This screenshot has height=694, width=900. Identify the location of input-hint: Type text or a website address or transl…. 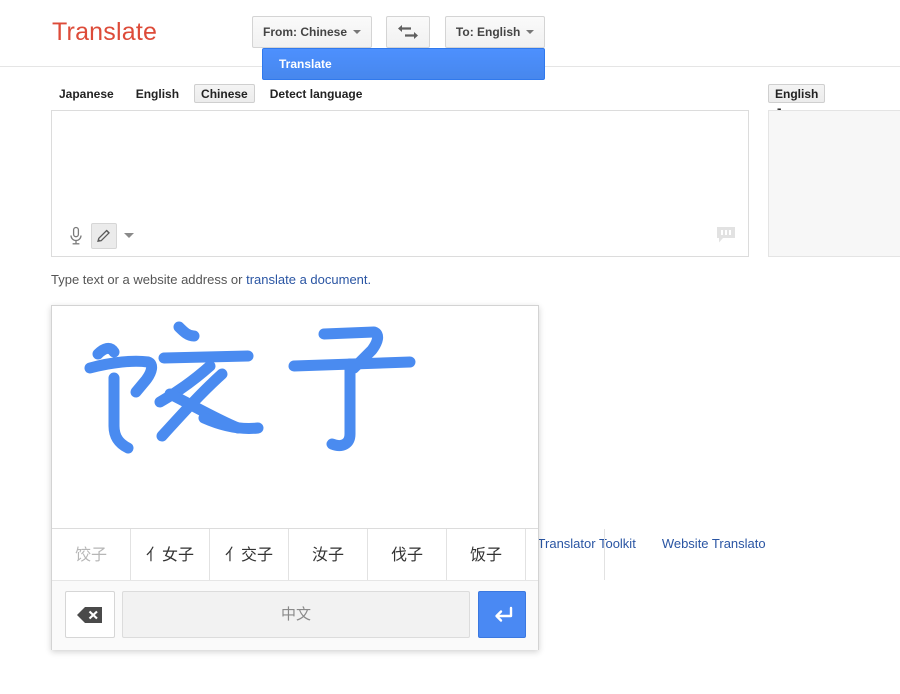
(211, 280).